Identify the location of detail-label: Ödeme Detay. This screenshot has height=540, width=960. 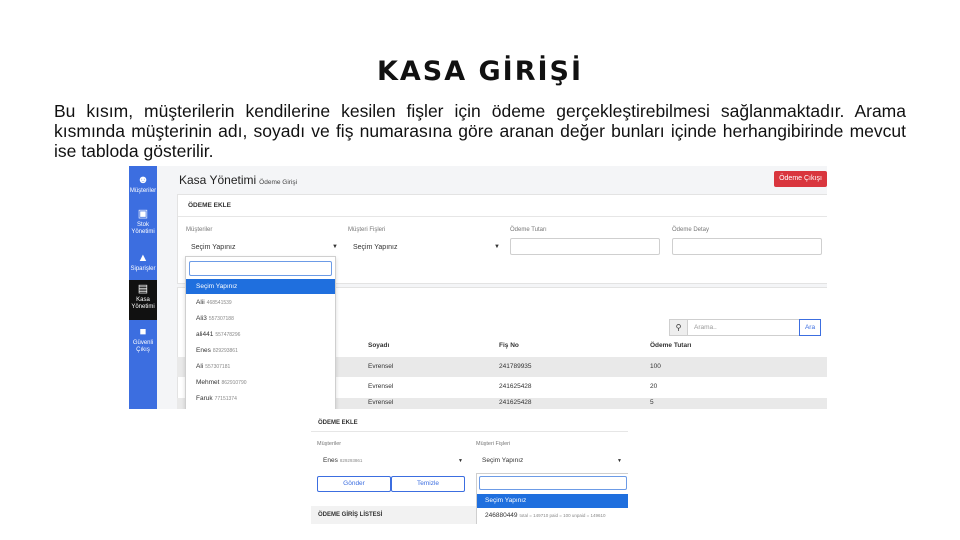
(691, 230).